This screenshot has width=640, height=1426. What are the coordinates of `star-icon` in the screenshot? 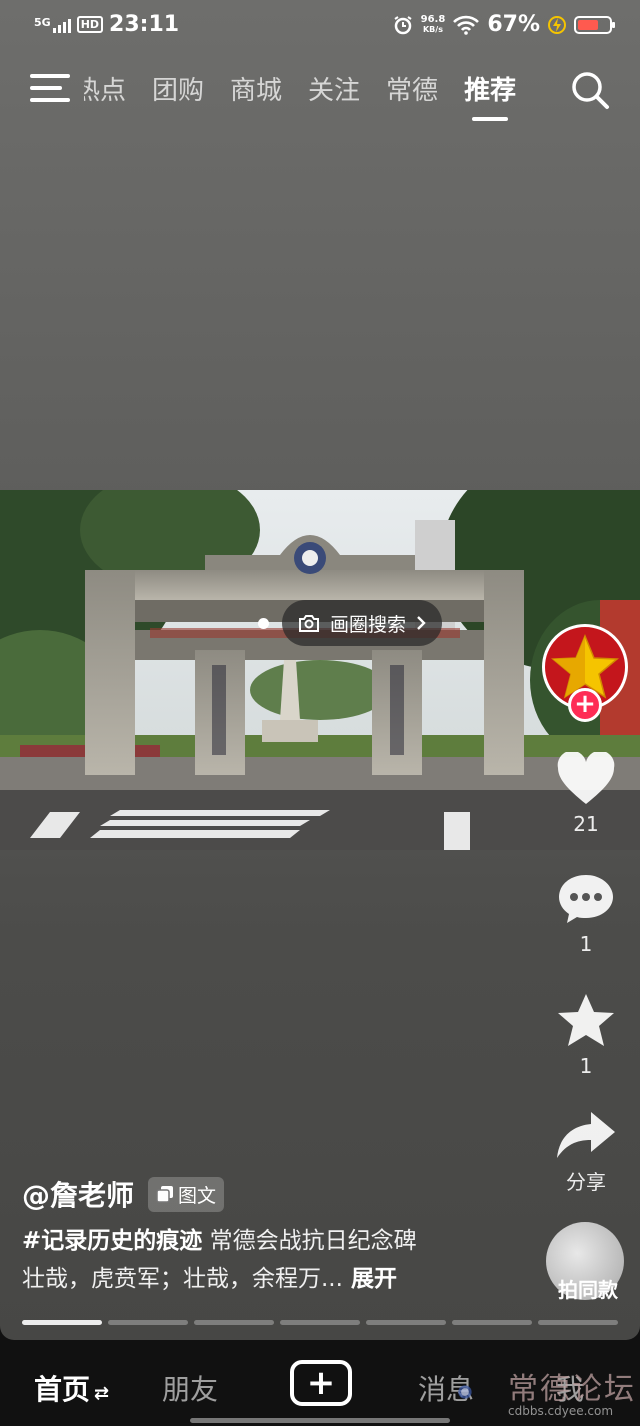 It's located at (586, 1020).